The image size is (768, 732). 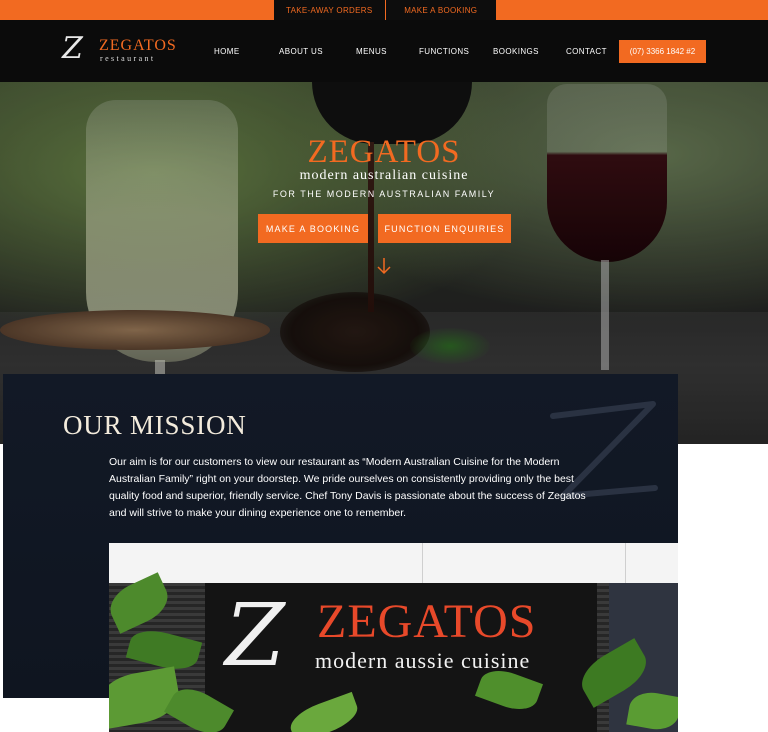 What do you see at coordinates (313, 228) in the screenshot?
I see `make-booking-button: MAKE A BOOKING` at bounding box center [313, 228].